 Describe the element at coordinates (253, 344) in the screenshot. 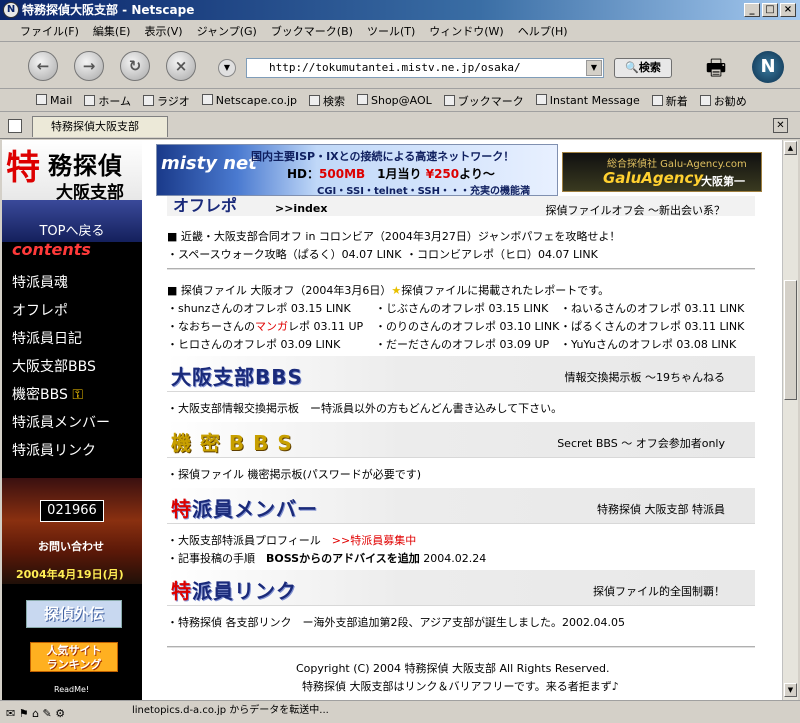

I see `offrepo-link: ・ヒロさんのオフレポ 03.09 LINK` at that location.